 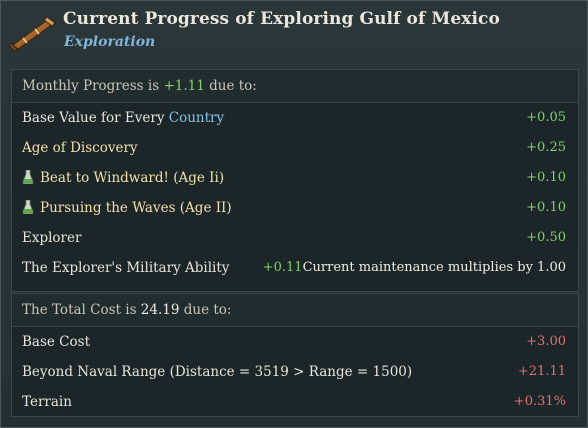 What do you see at coordinates (80, 148) in the screenshot?
I see `progress-row-label: Age of Discovery` at bounding box center [80, 148].